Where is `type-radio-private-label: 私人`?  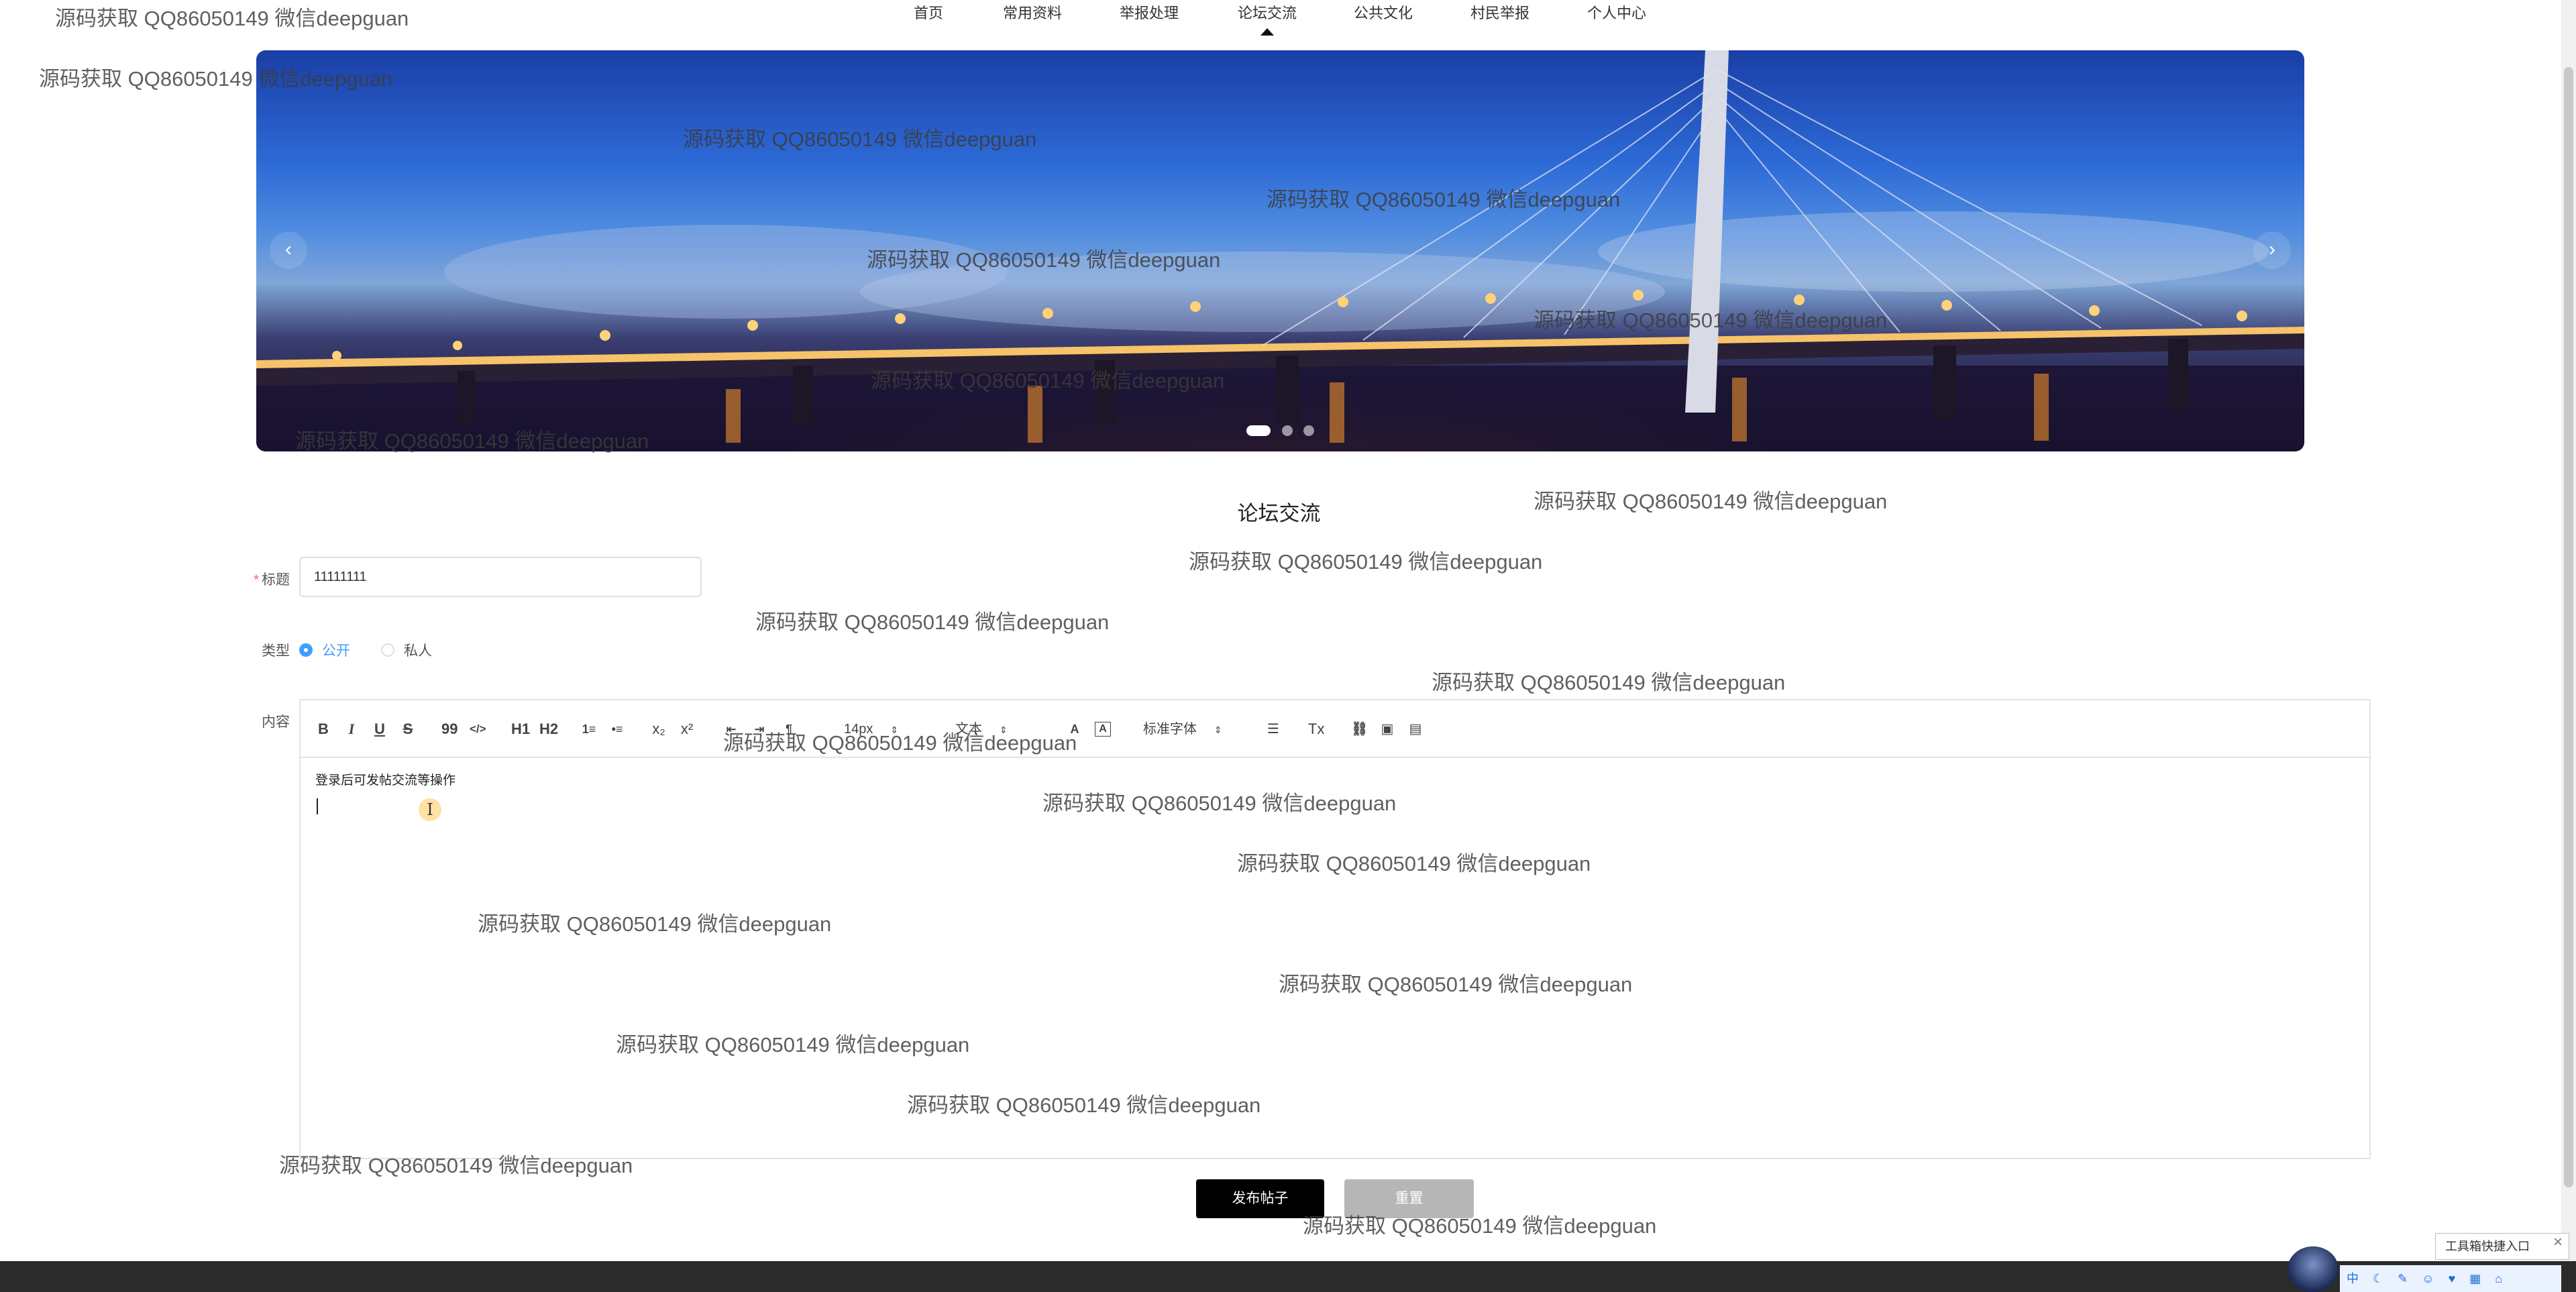 type-radio-private-label: 私人 is located at coordinates (418, 651).